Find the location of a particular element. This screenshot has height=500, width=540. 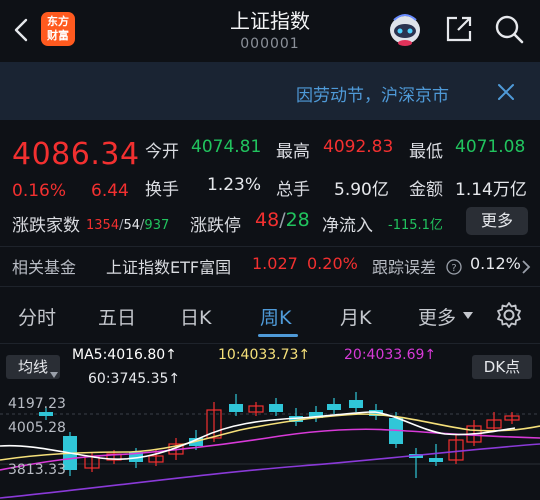

axis-label-bottom: 3813.33 is located at coordinates (37, 470).